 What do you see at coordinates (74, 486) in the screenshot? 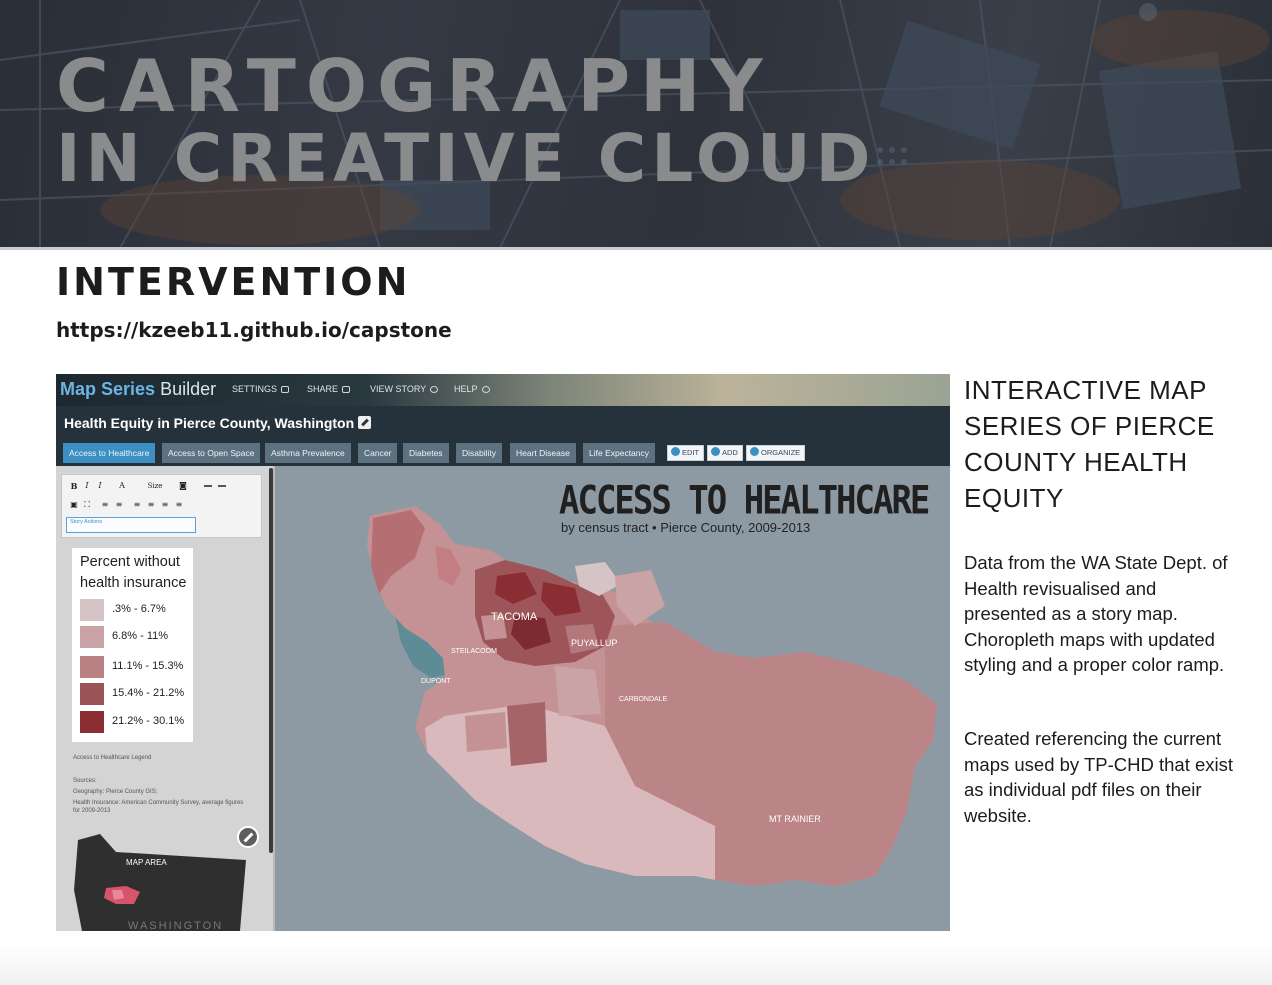
I see `bold-button: B` at bounding box center [74, 486].